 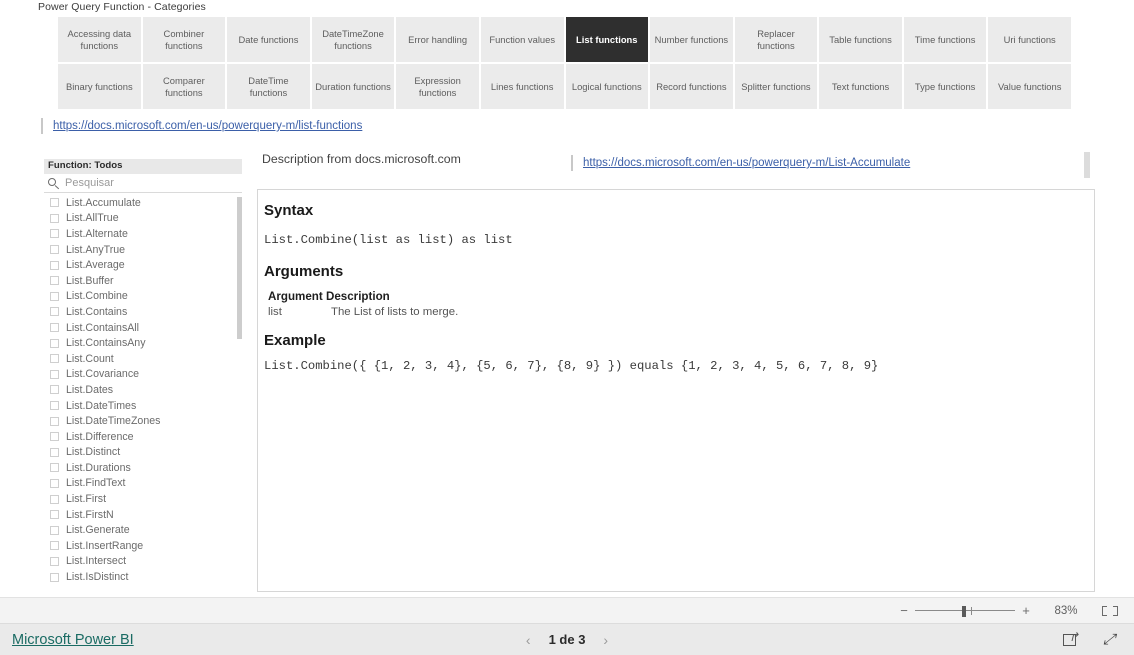 What do you see at coordinates (143, 499) in the screenshot?
I see `slicer-item: List.First` at bounding box center [143, 499].